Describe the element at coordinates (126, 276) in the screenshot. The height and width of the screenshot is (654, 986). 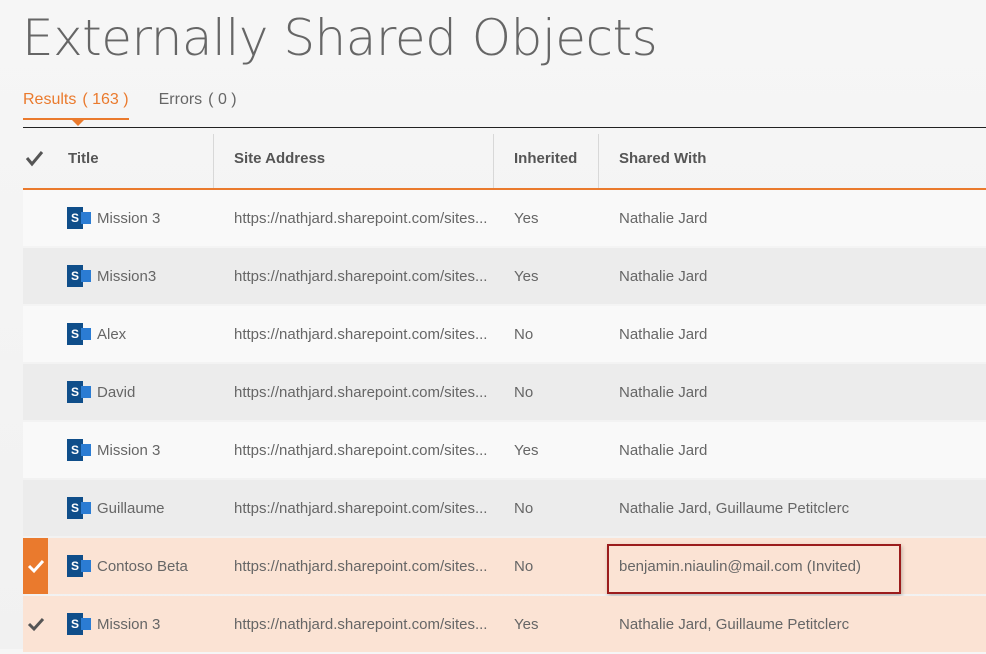
I see `row-title: Mission3` at that location.